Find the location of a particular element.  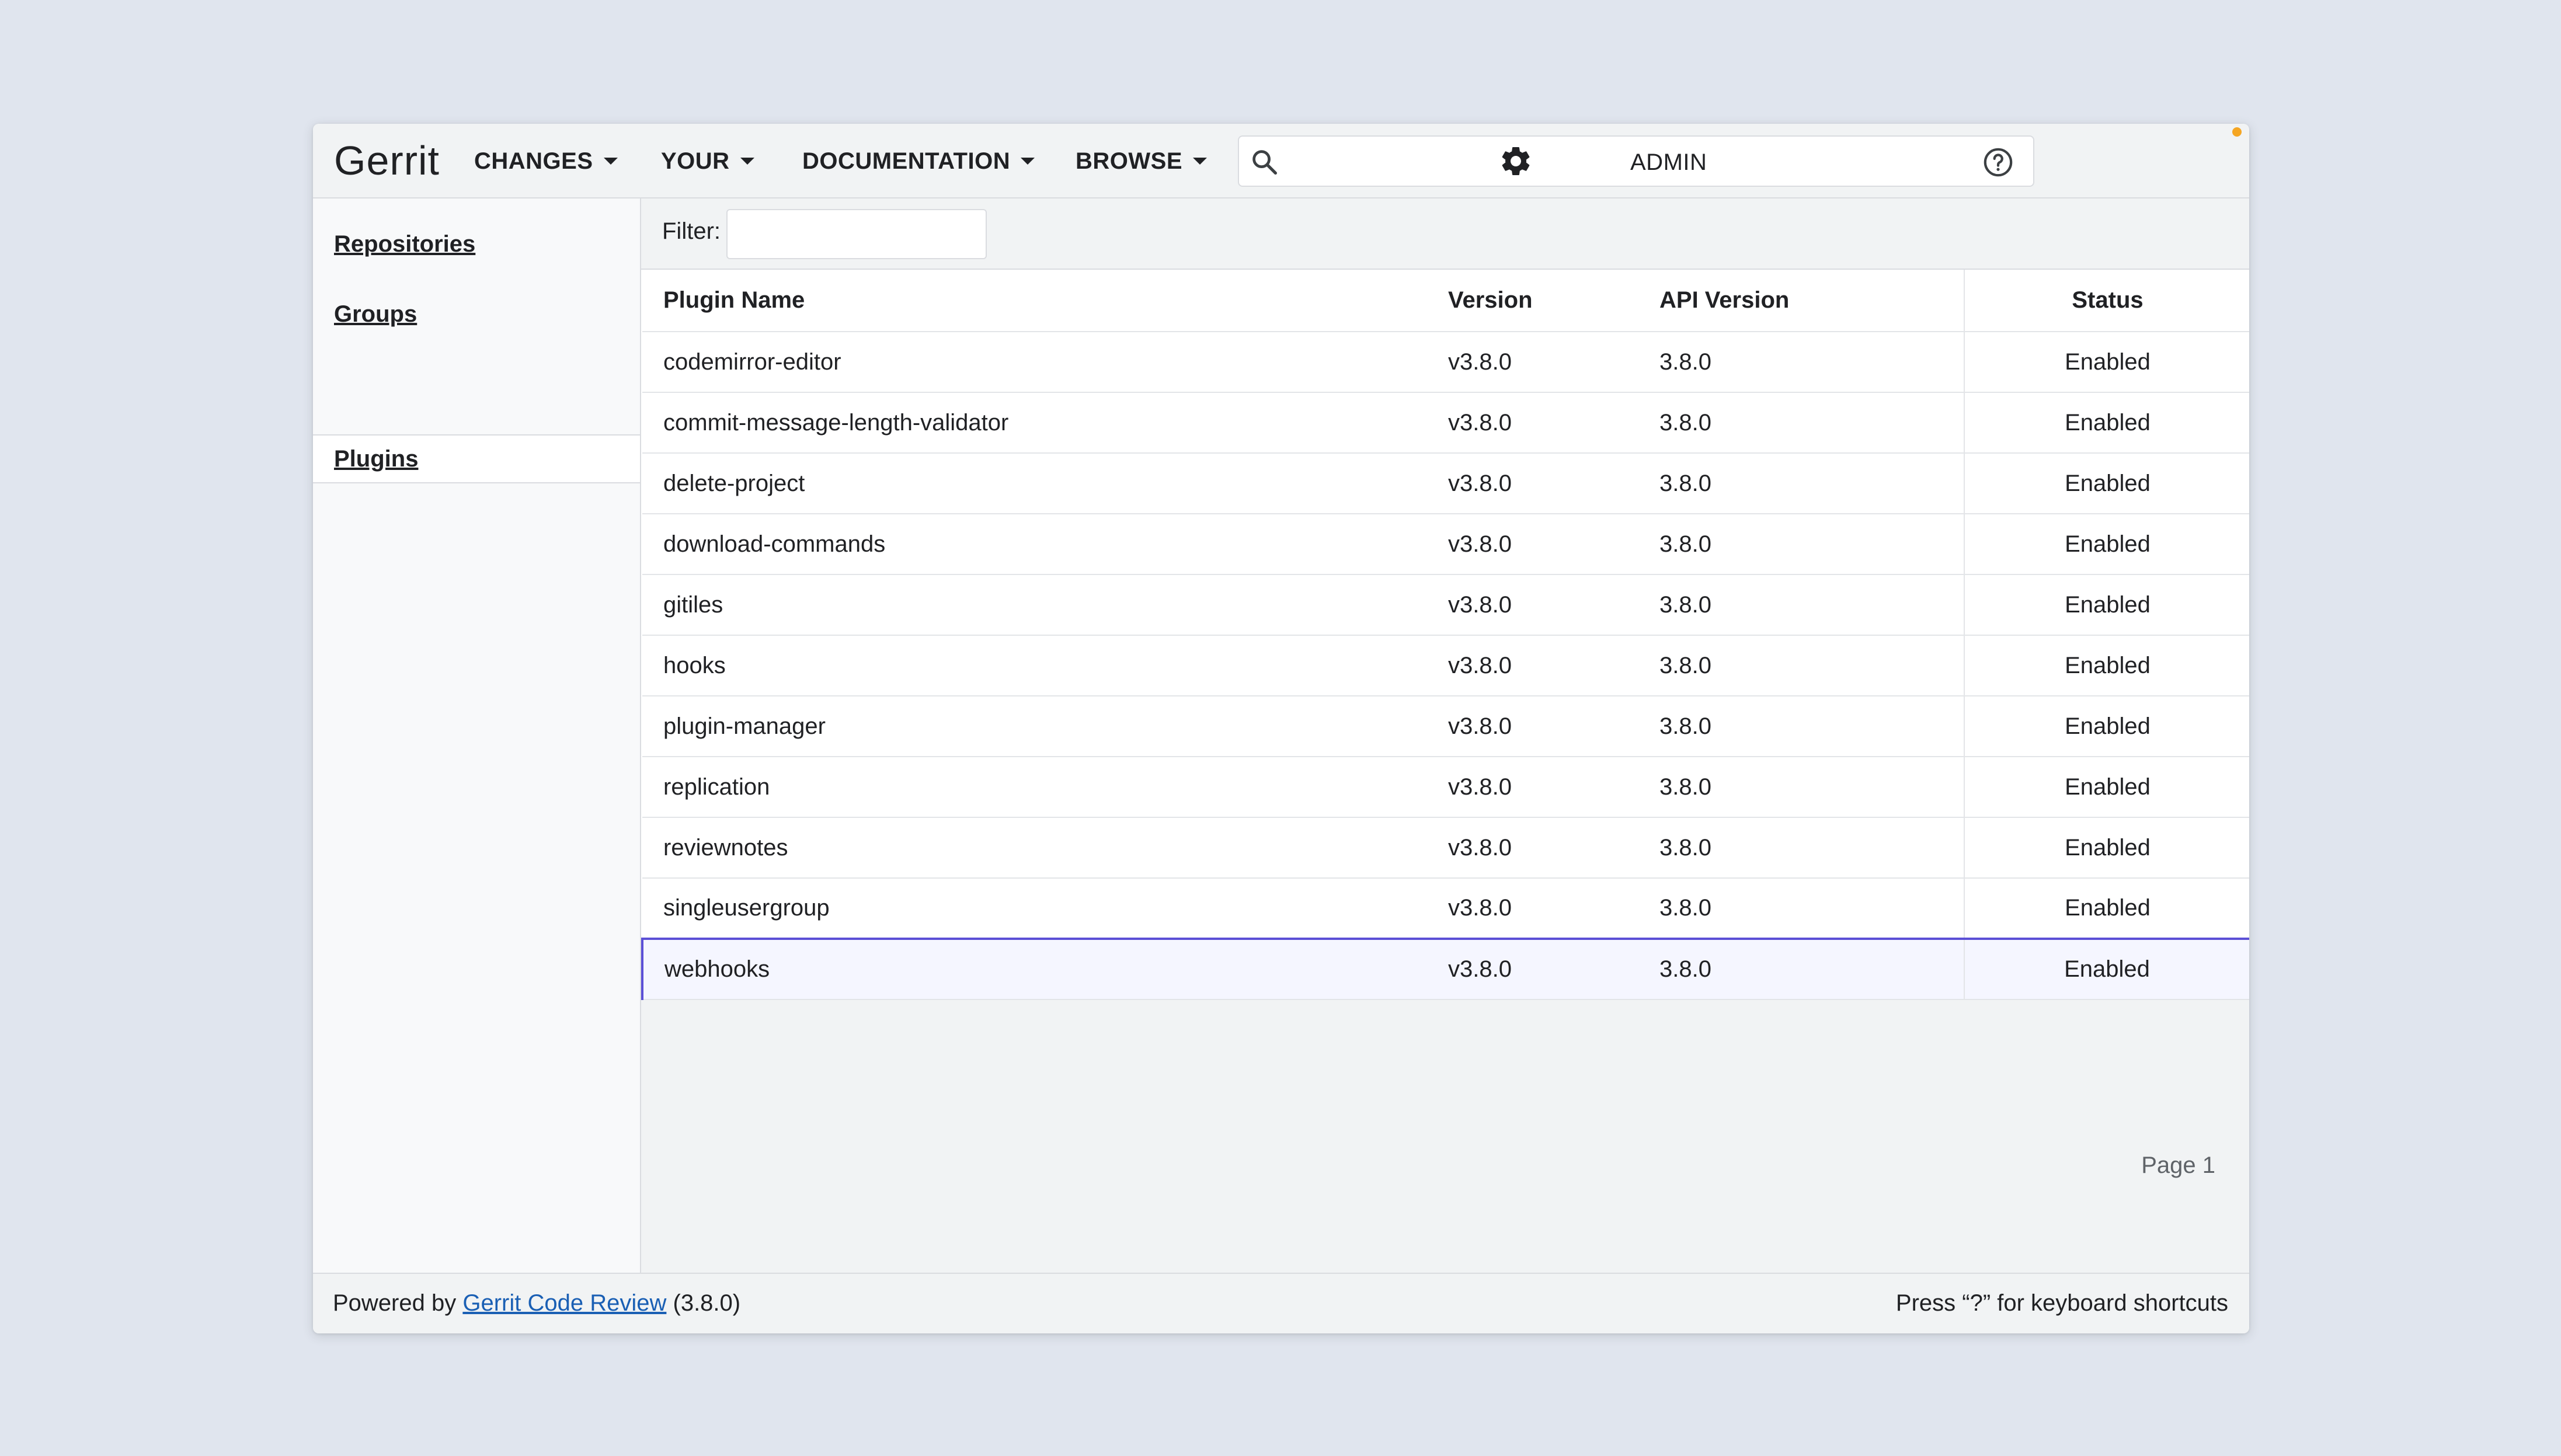

column-header-plugin-name: Plugin Name is located at coordinates (1045, 301).